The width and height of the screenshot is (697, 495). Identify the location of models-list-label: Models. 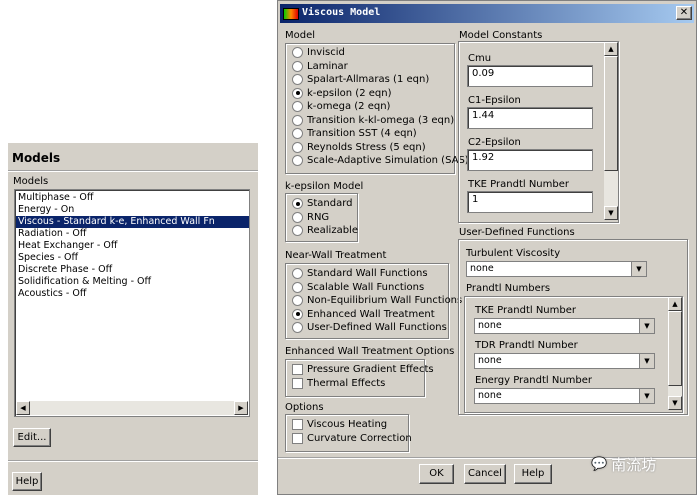
(31, 181).